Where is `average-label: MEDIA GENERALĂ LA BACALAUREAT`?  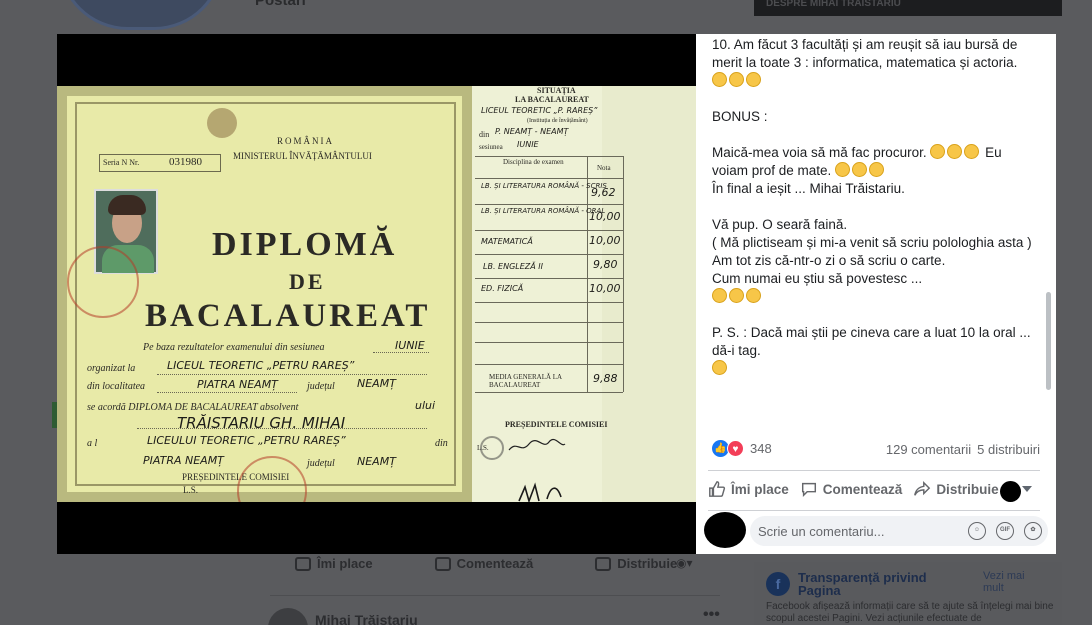
average-label: MEDIA GENERALĂ LA BACALAUREAT is located at coordinates (525, 381).